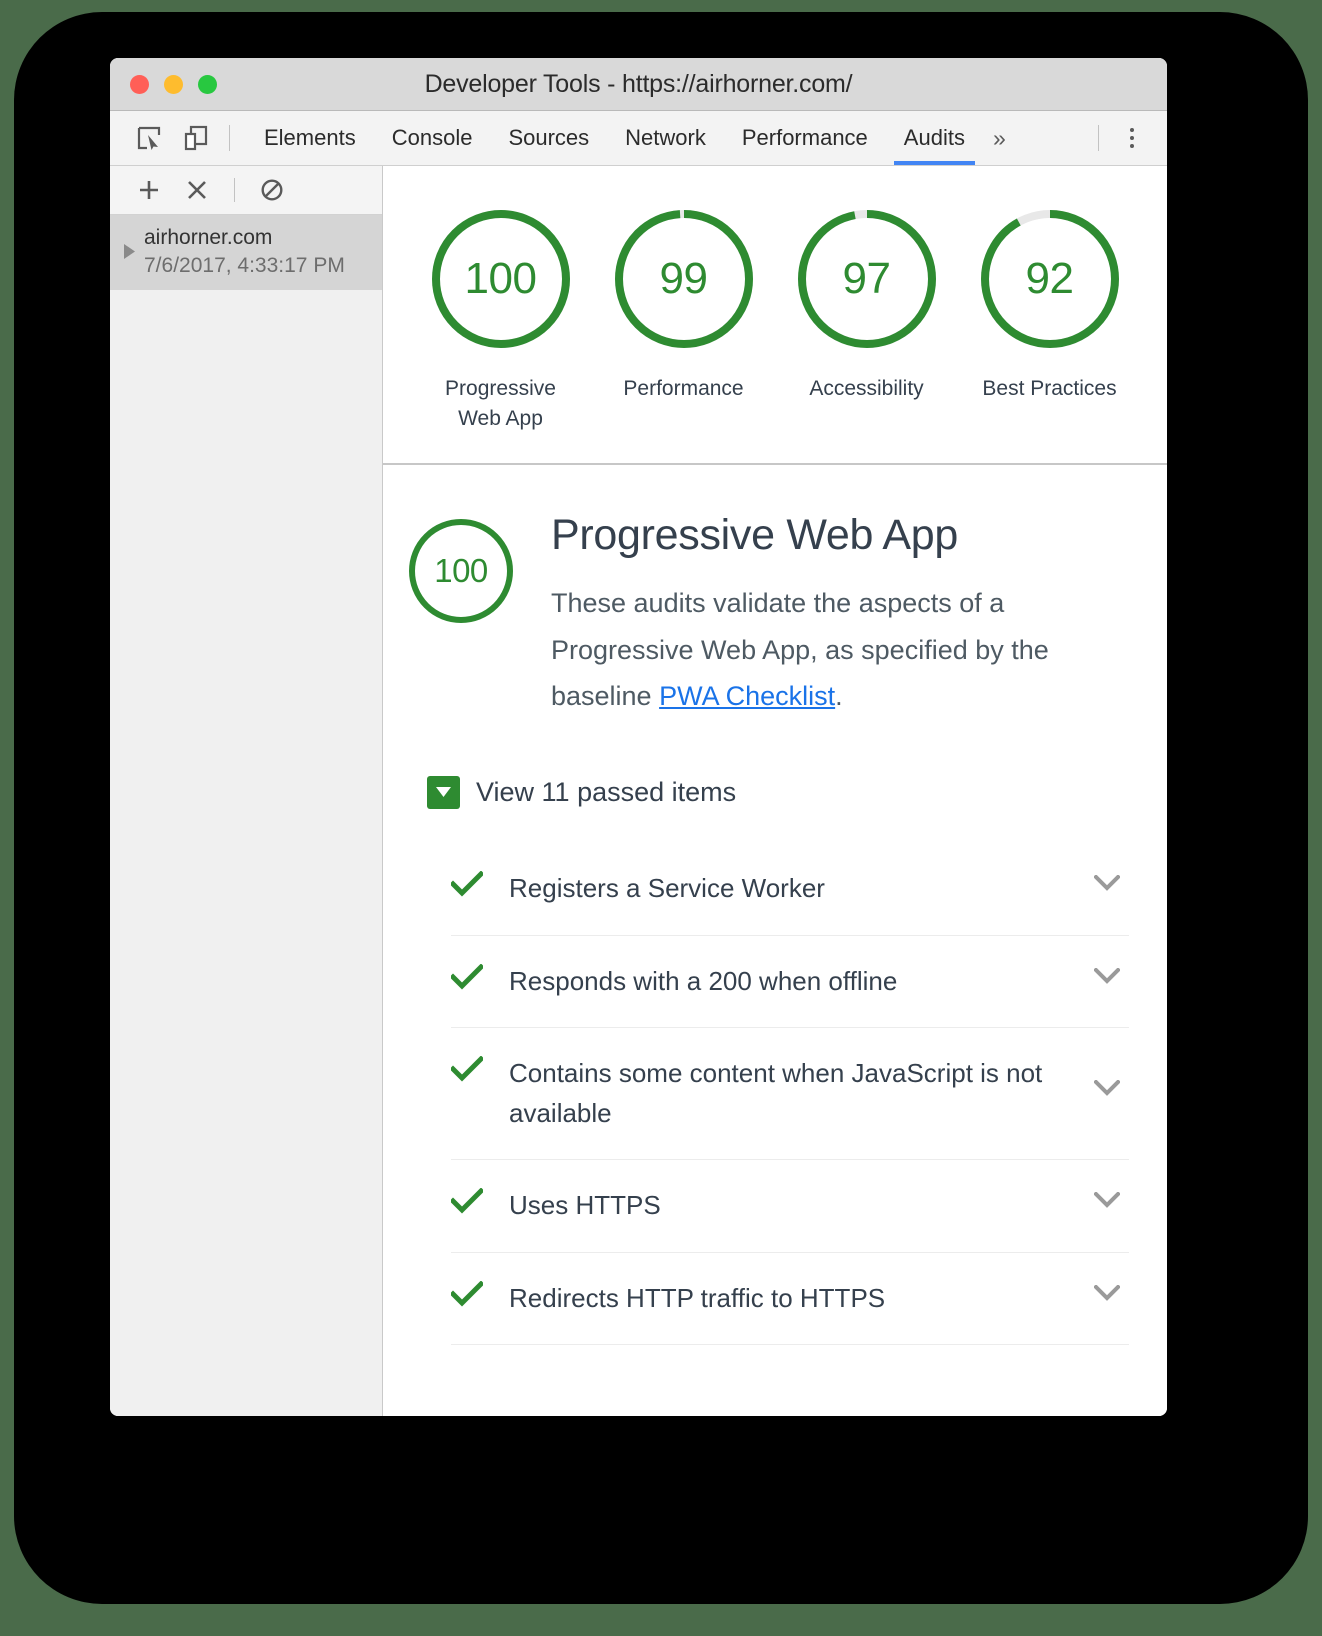 The width and height of the screenshot is (1322, 1636). What do you see at coordinates (667, 887) in the screenshot?
I see `audit-item-title: Registers a Service Worker` at bounding box center [667, 887].